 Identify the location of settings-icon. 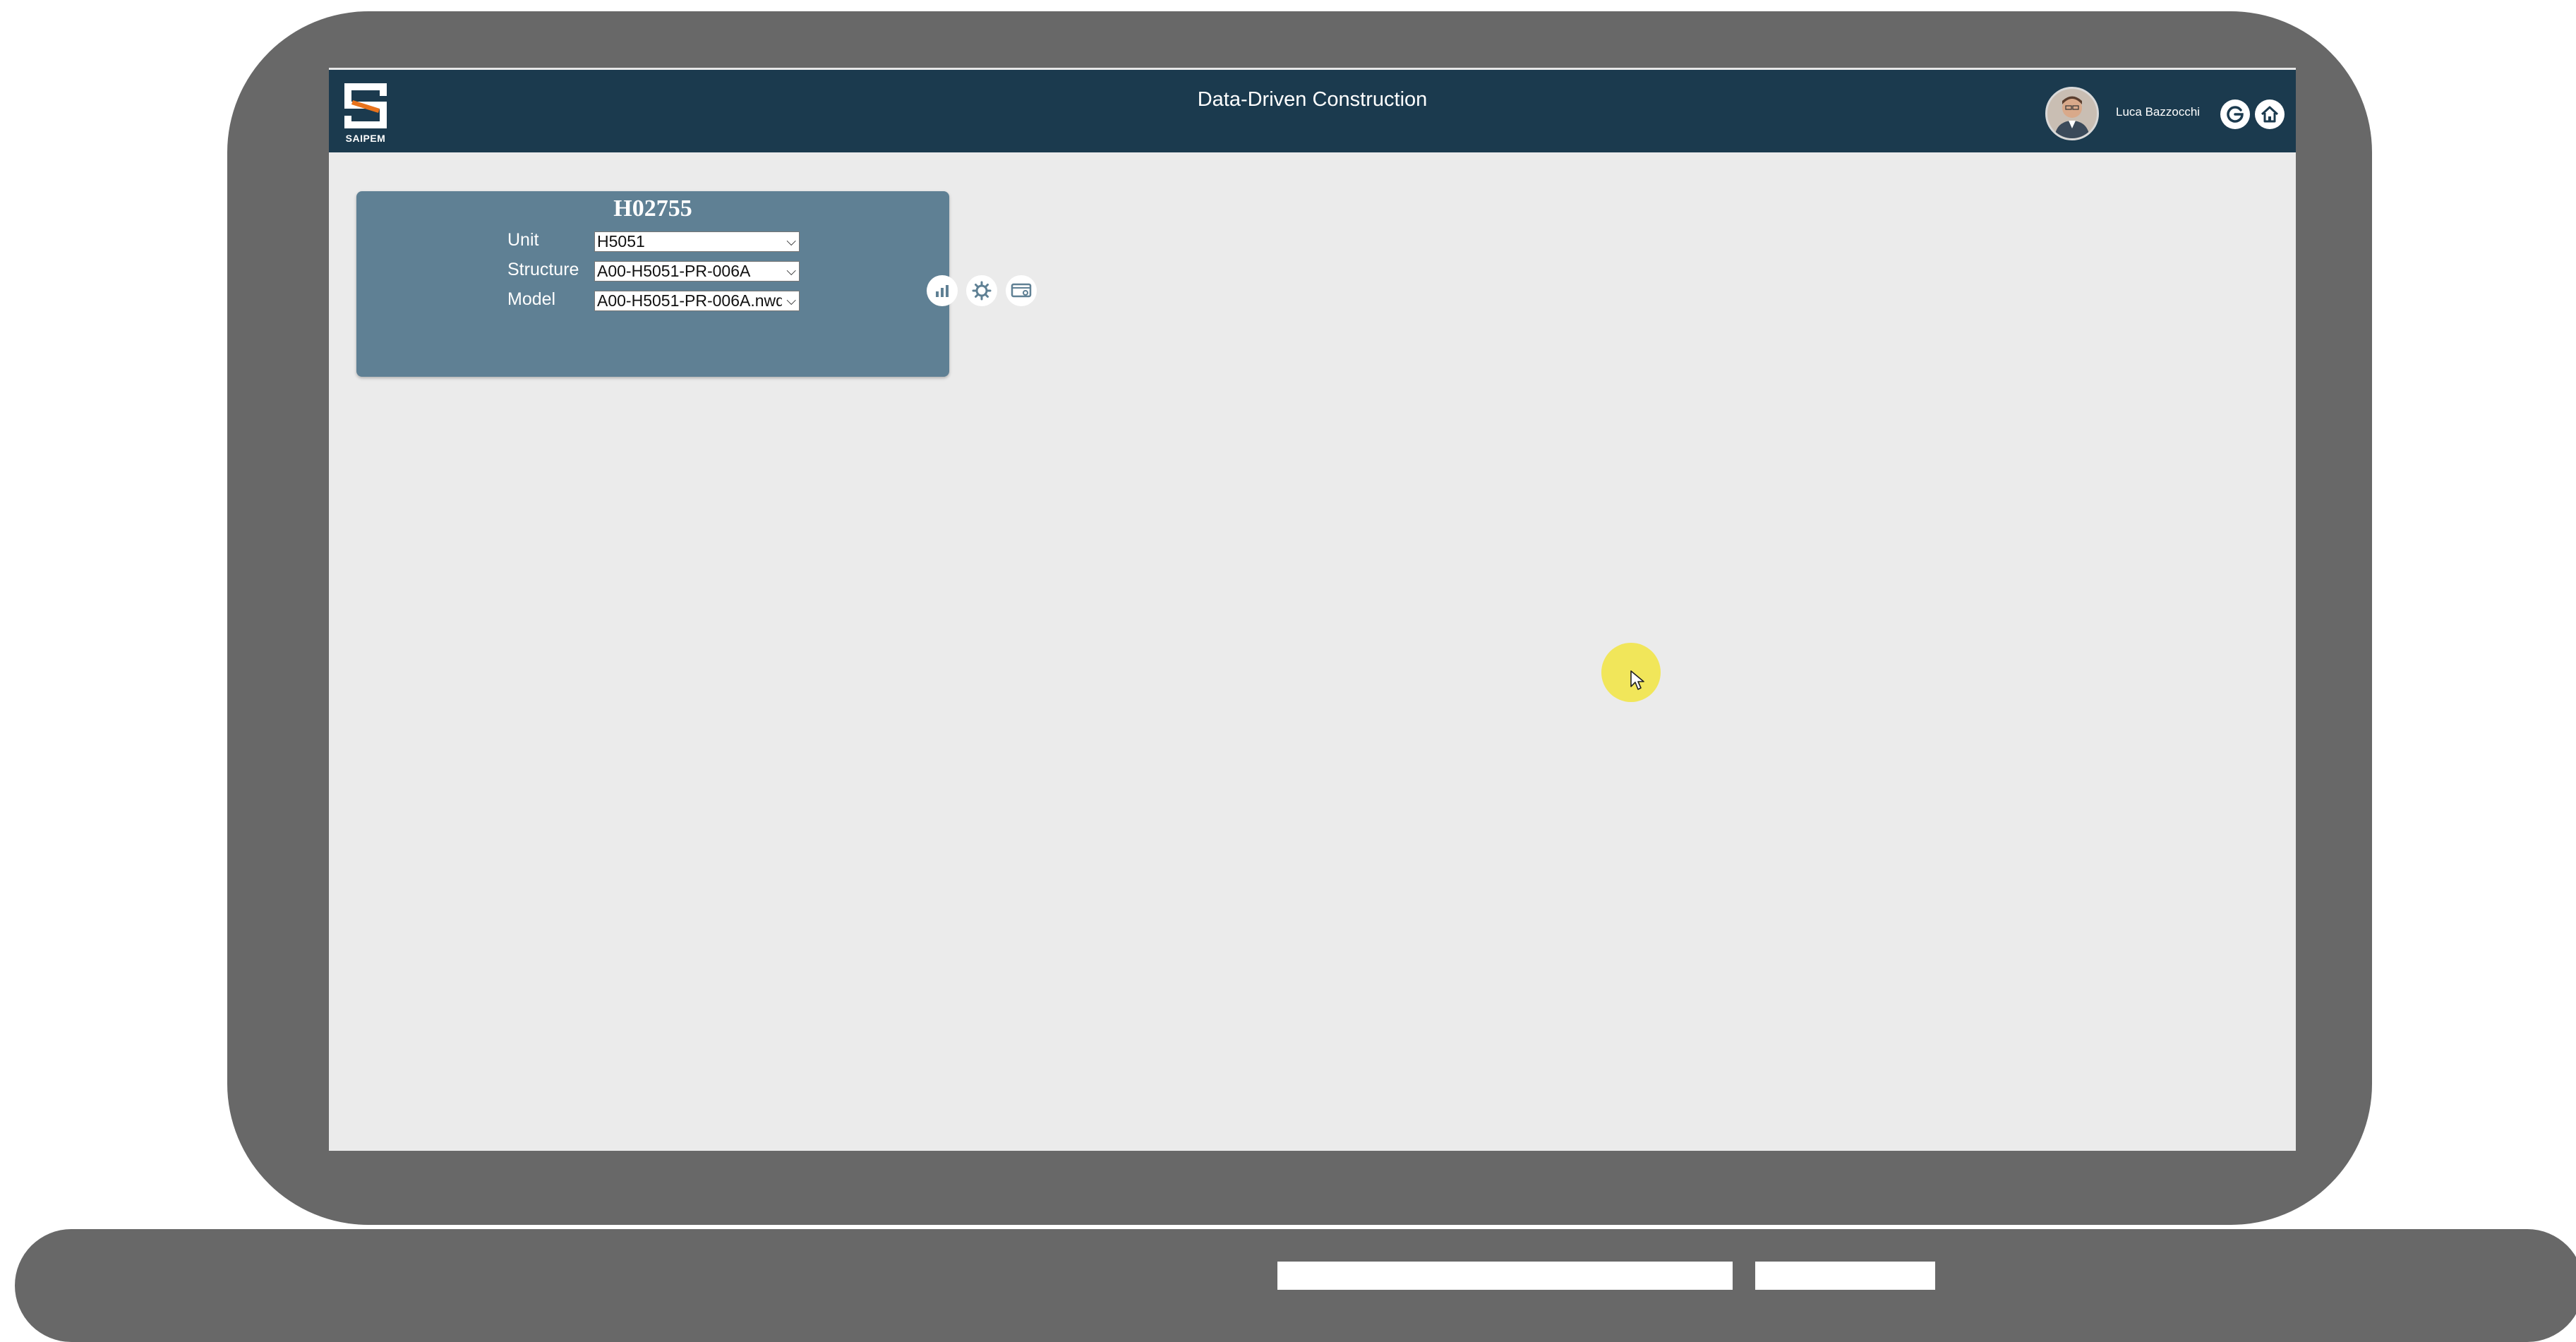
(982, 291).